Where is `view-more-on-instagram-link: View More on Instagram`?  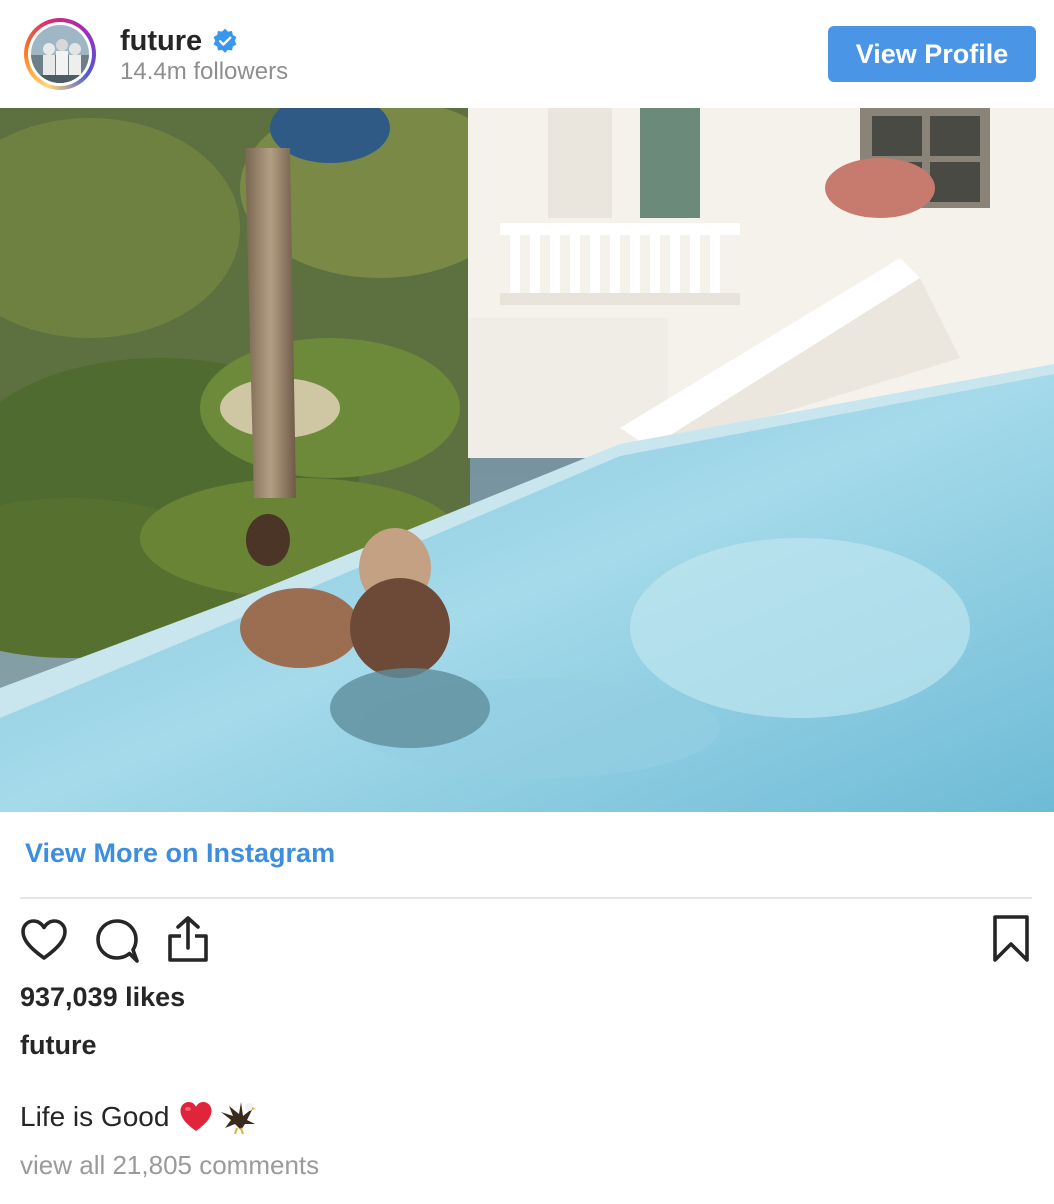
view-more-on-instagram-link: View More on Instagram is located at coordinates (180, 853).